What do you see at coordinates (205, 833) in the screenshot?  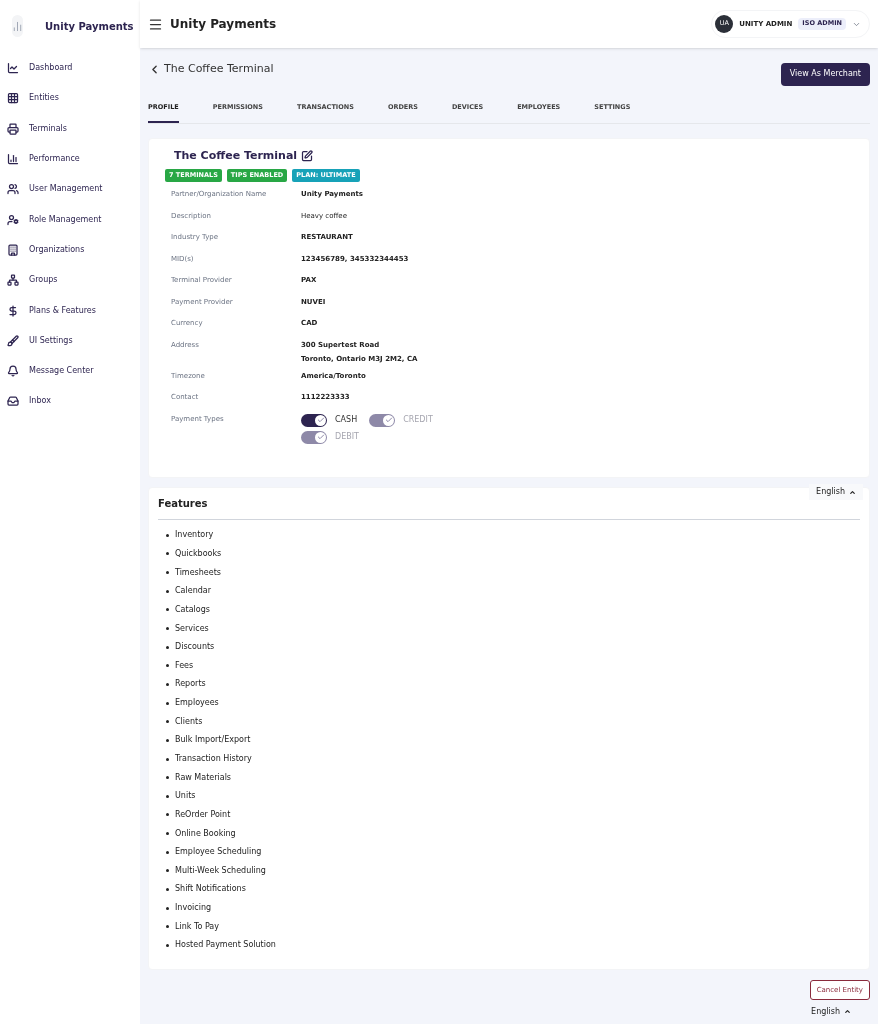 I see `feature-item: Online Booking` at bounding box center [205, 833].